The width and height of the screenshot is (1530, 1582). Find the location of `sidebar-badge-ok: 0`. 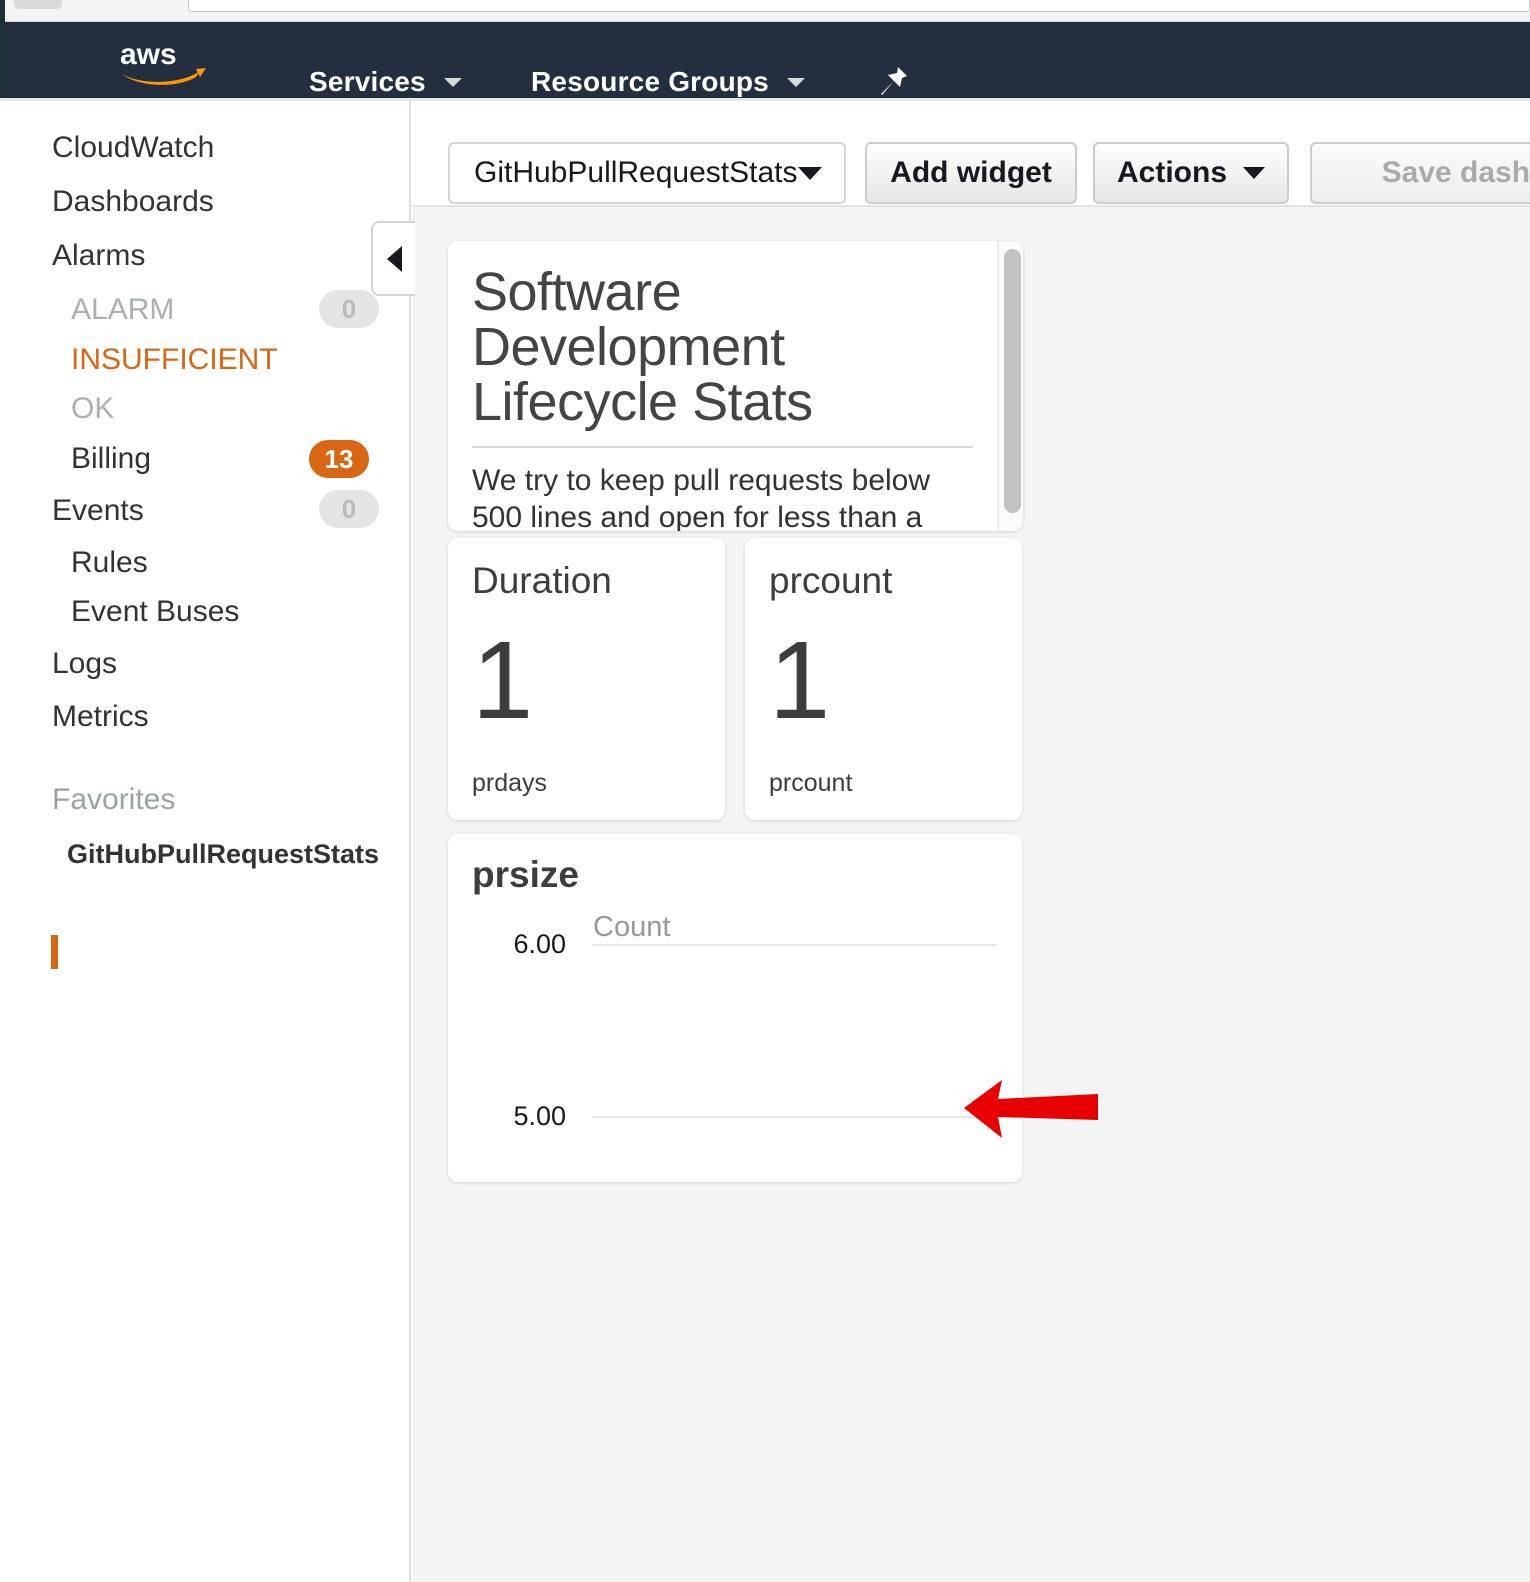

sidebar-badge-ok: 0 is located at coordinates (349, 509).